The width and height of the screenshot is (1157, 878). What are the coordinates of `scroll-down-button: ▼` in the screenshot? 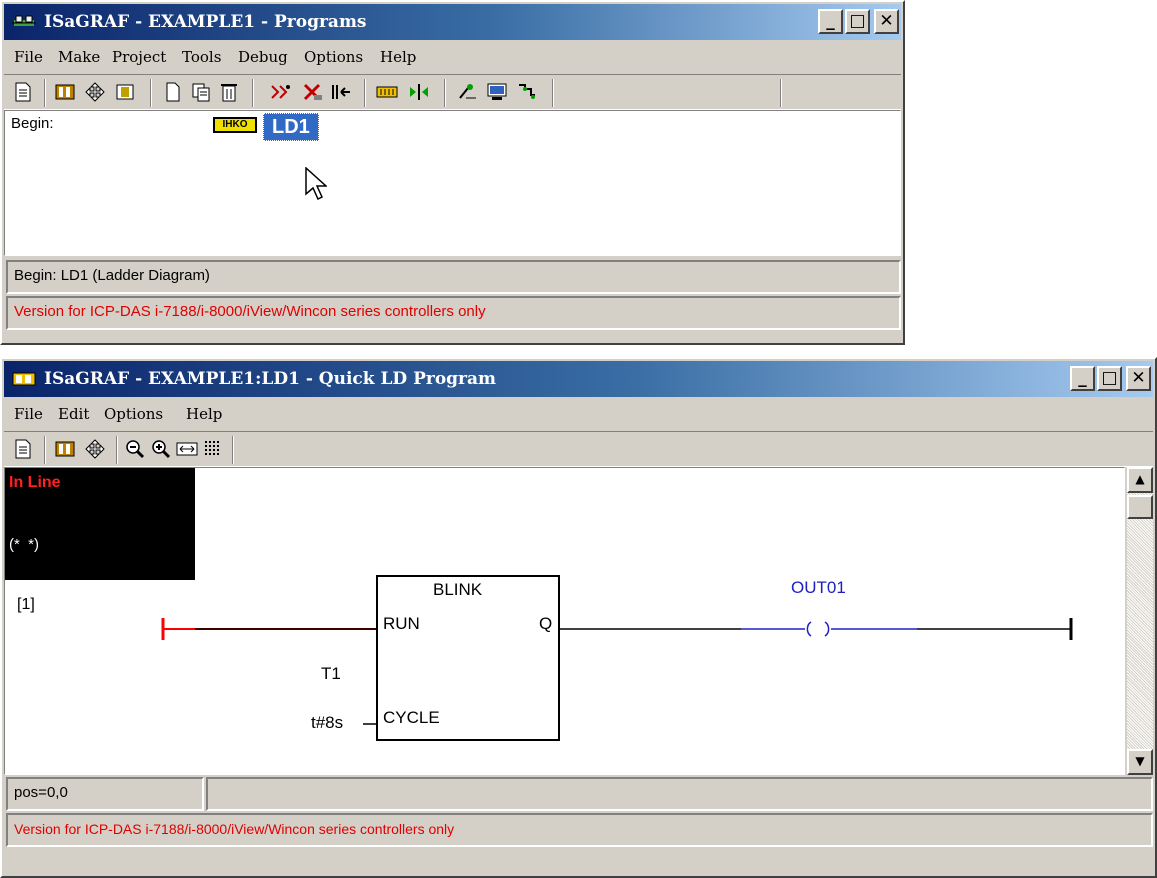 It's located at (1140, 762).